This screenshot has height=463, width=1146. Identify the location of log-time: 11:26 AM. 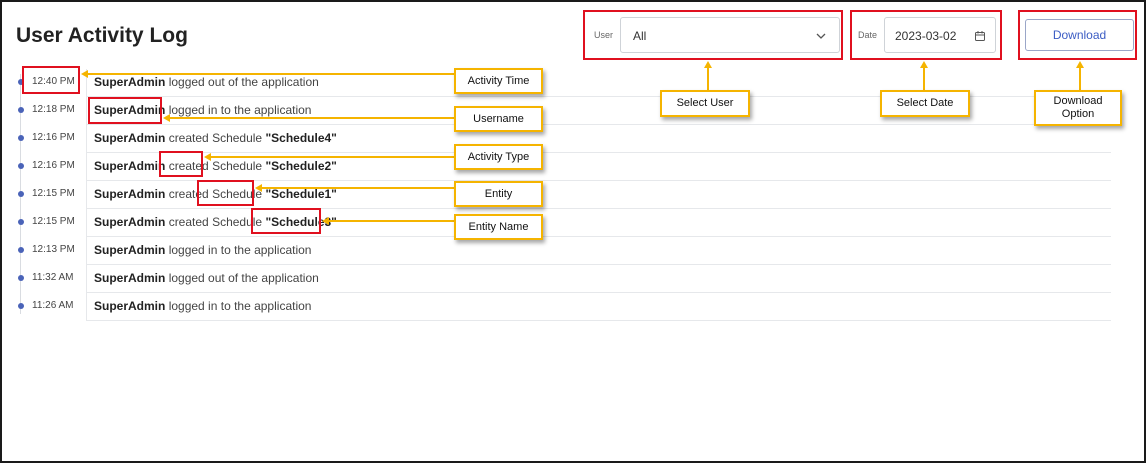
(53, 305).